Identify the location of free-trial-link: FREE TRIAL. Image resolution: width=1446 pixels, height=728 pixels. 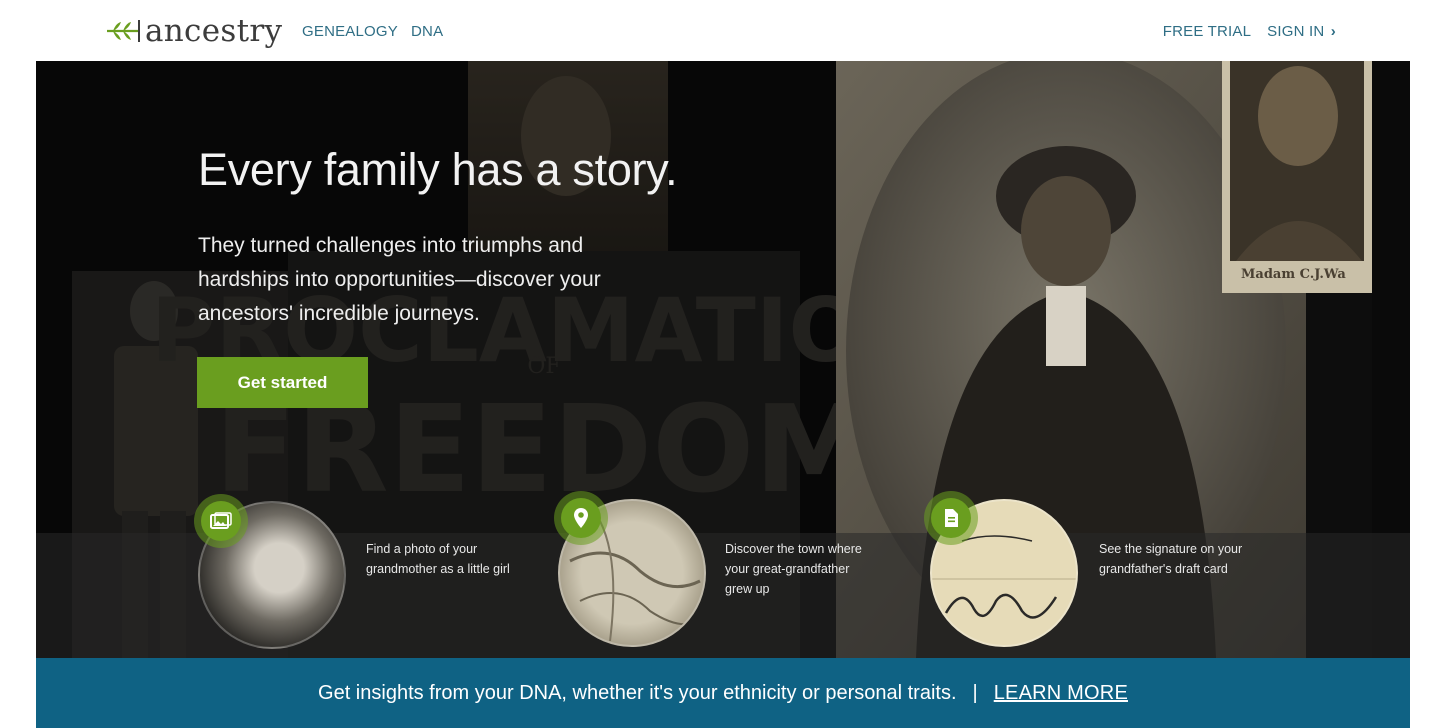
(1207, 32).